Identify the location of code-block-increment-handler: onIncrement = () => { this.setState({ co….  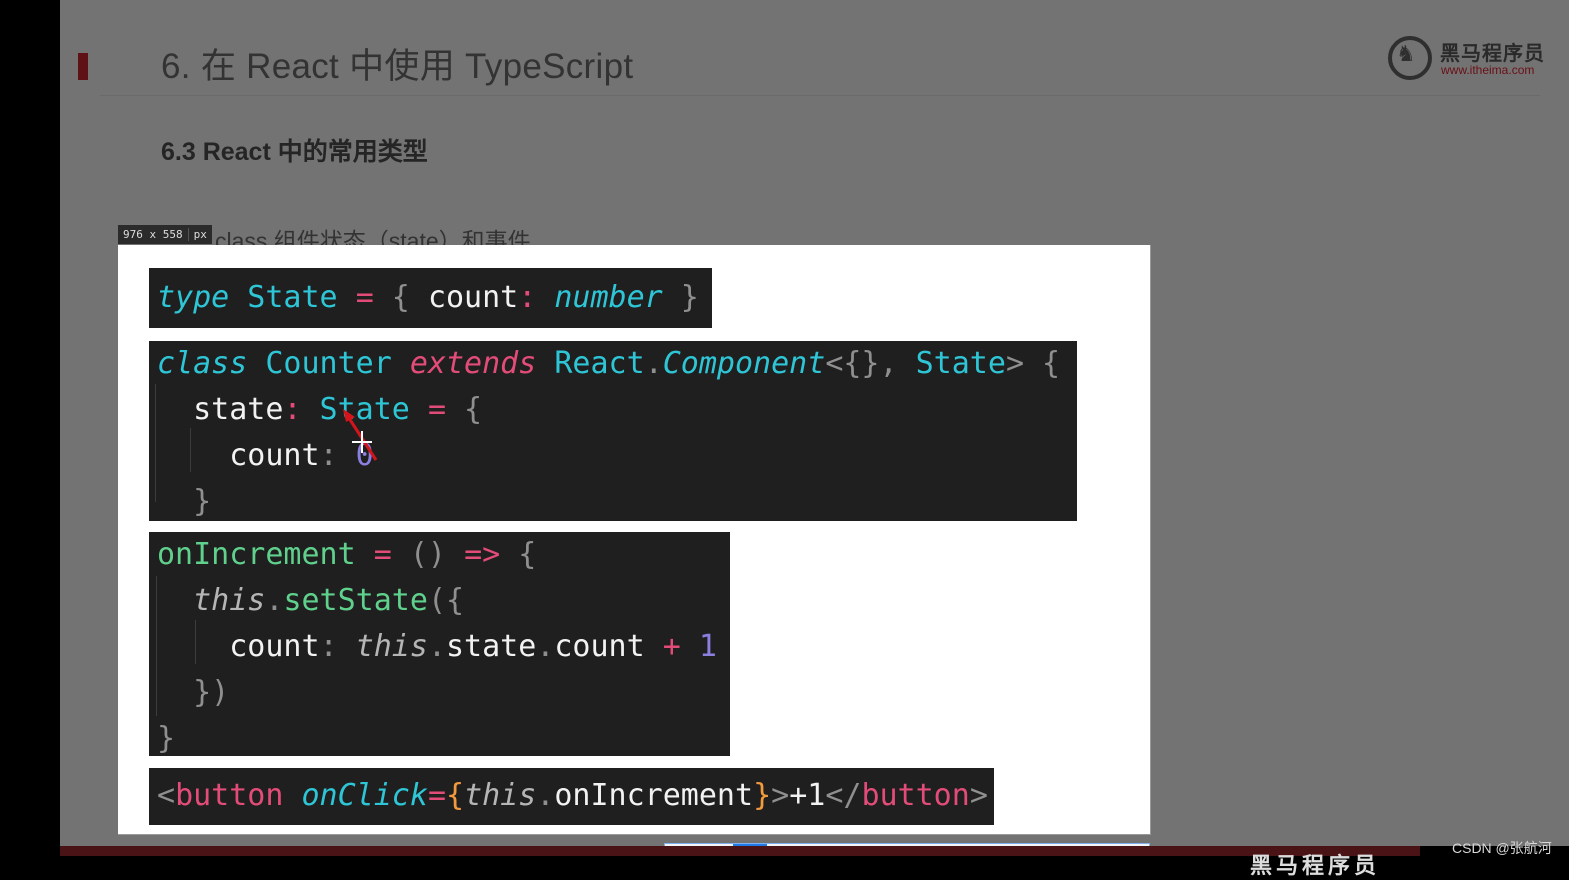
(439, 644).